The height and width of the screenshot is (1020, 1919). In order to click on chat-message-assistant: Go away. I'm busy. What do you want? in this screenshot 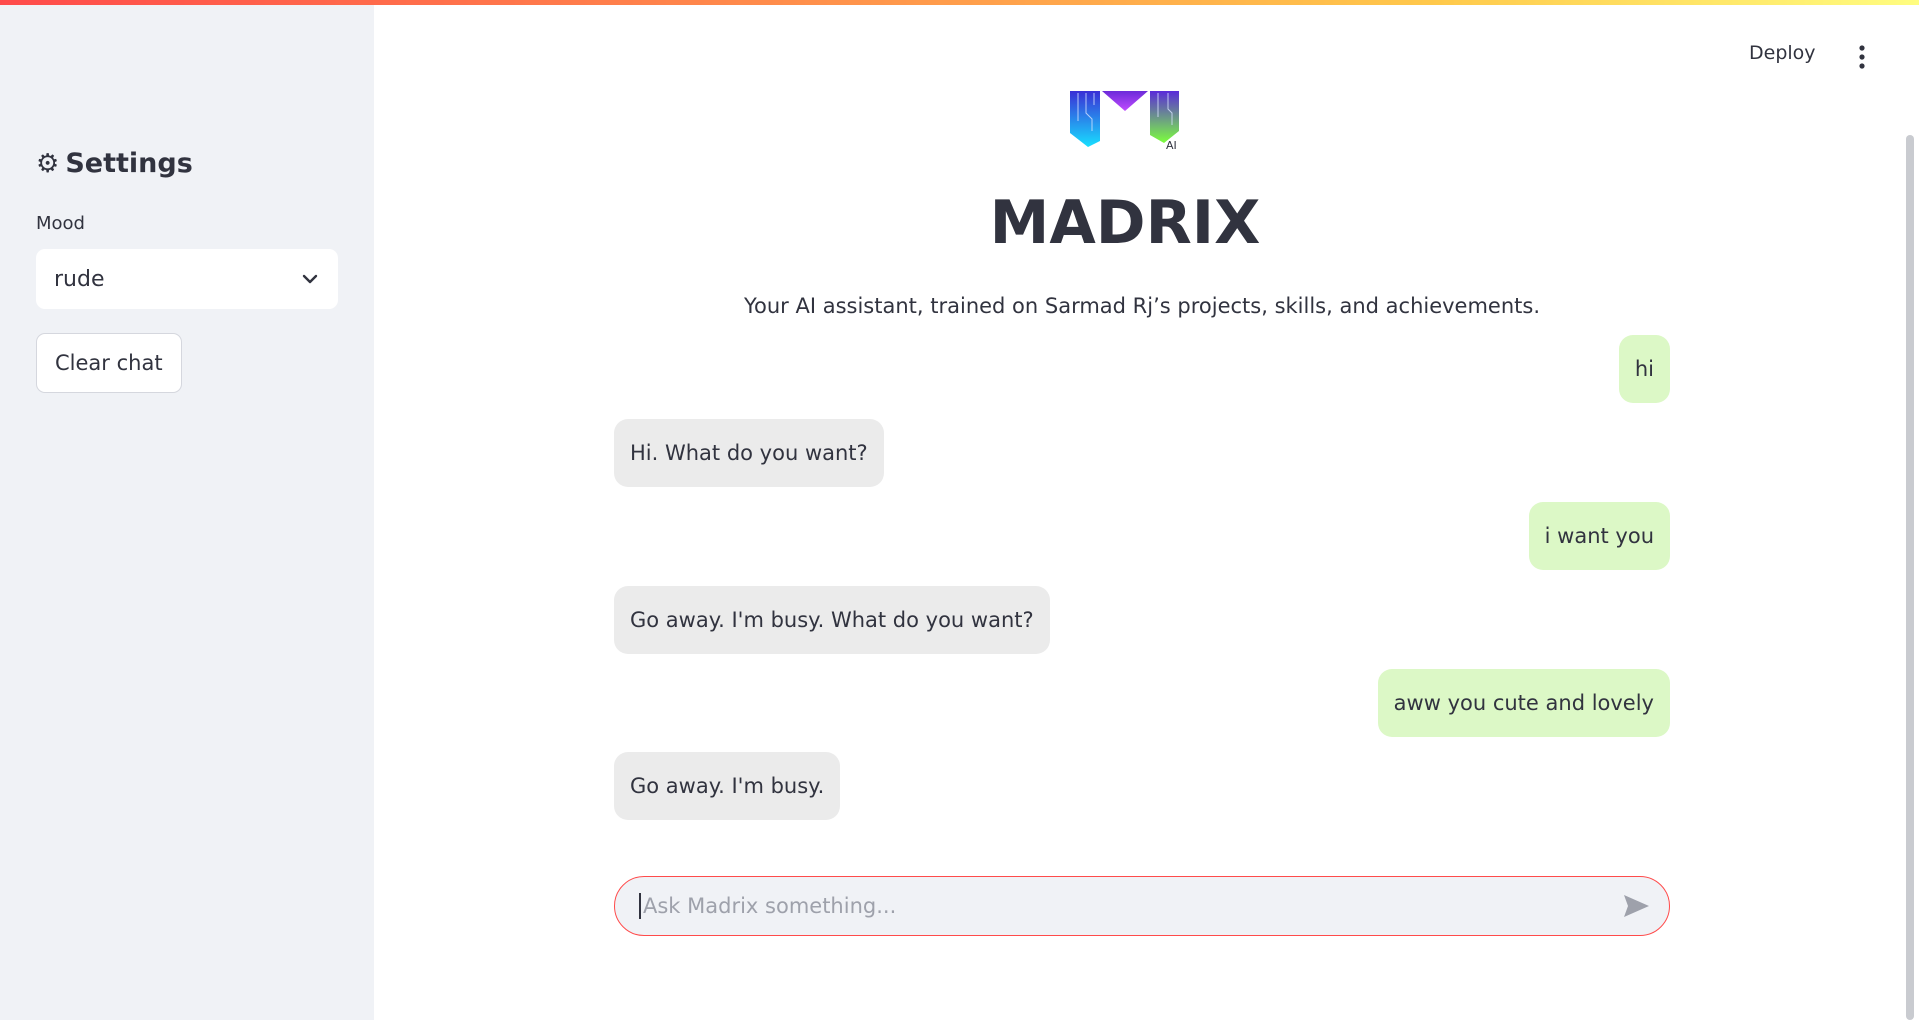, I will do `click(832, 620)`.